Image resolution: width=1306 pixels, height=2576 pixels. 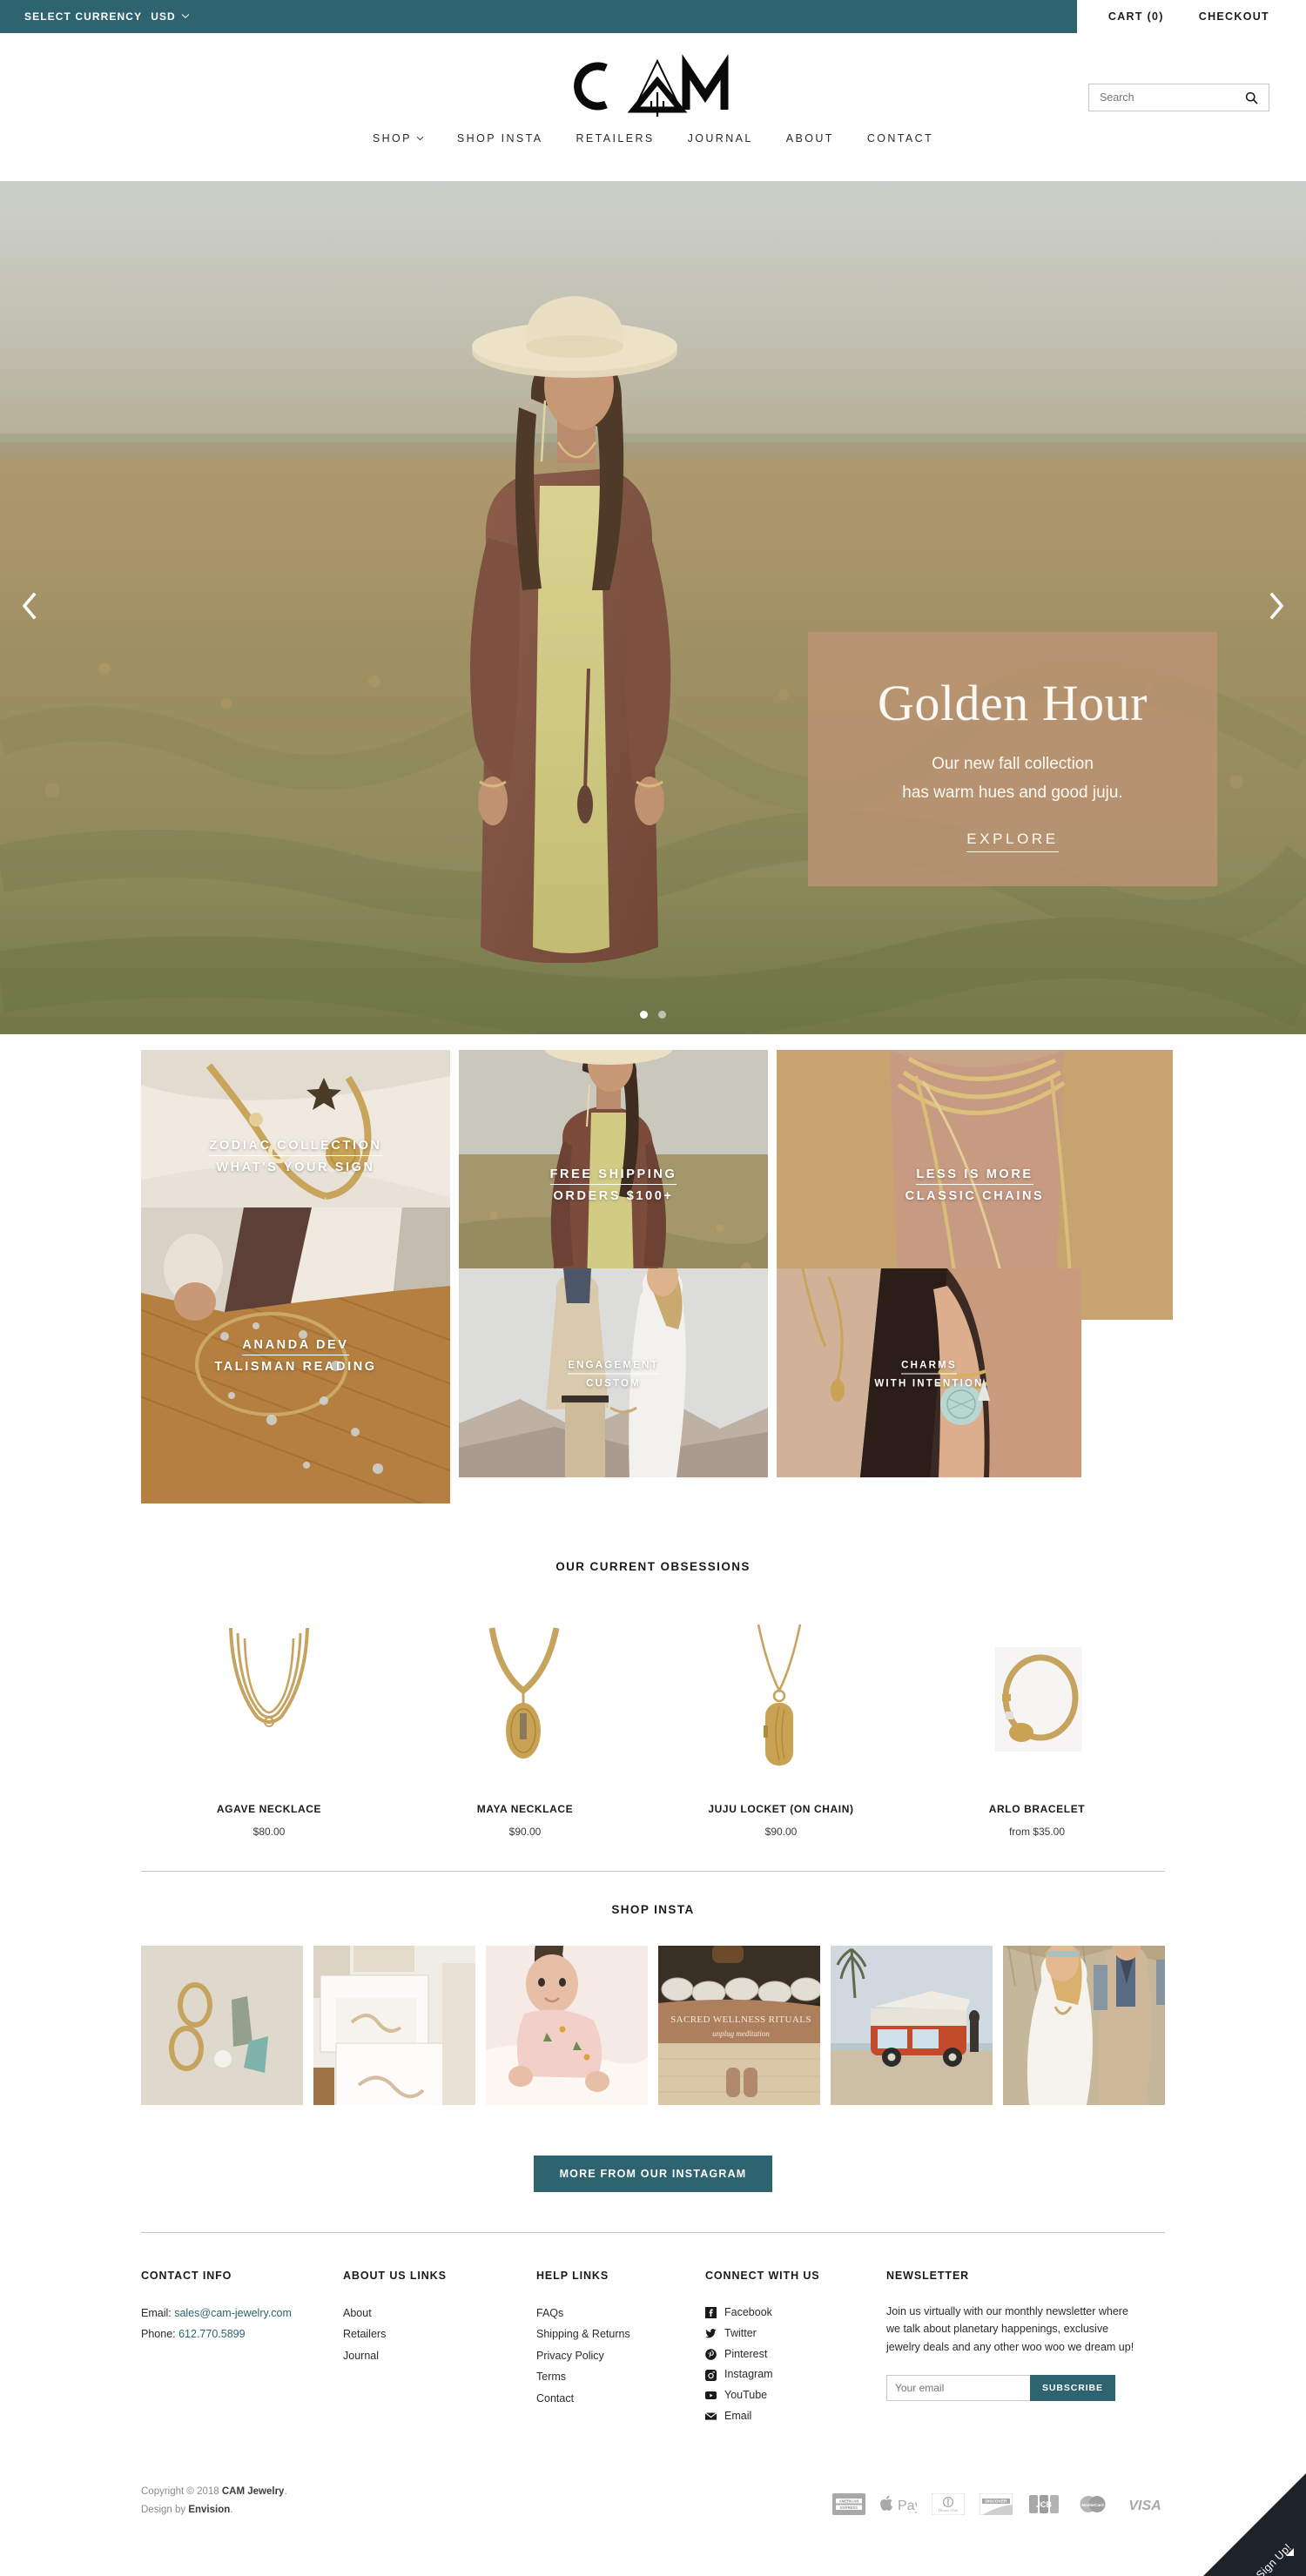 I want to click on svg-text: Diners Club, so click(x=949, y=2510).